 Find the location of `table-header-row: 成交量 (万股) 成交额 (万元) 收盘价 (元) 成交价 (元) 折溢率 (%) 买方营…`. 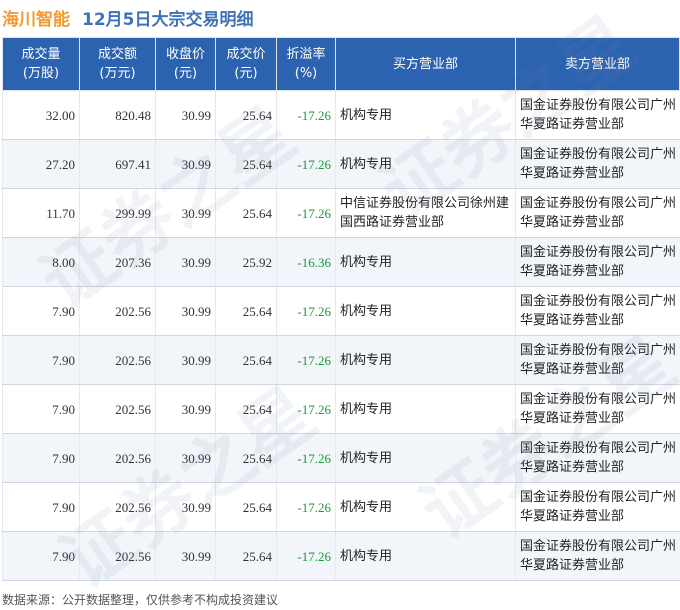

table-header-row: 成交量 (万股) 成交额 (万元) 收盘价 (元) 成交价 (元) 折溢率 (%) 买方营… is located at coordinates (341, 64).